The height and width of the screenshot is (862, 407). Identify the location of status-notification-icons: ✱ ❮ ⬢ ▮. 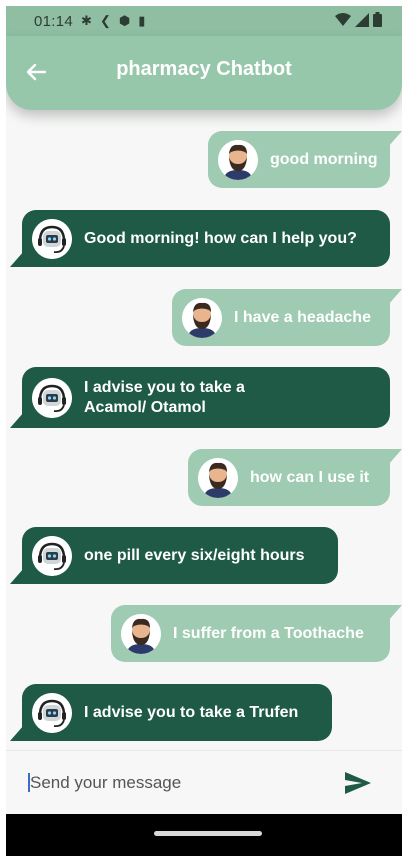
(113, 21).